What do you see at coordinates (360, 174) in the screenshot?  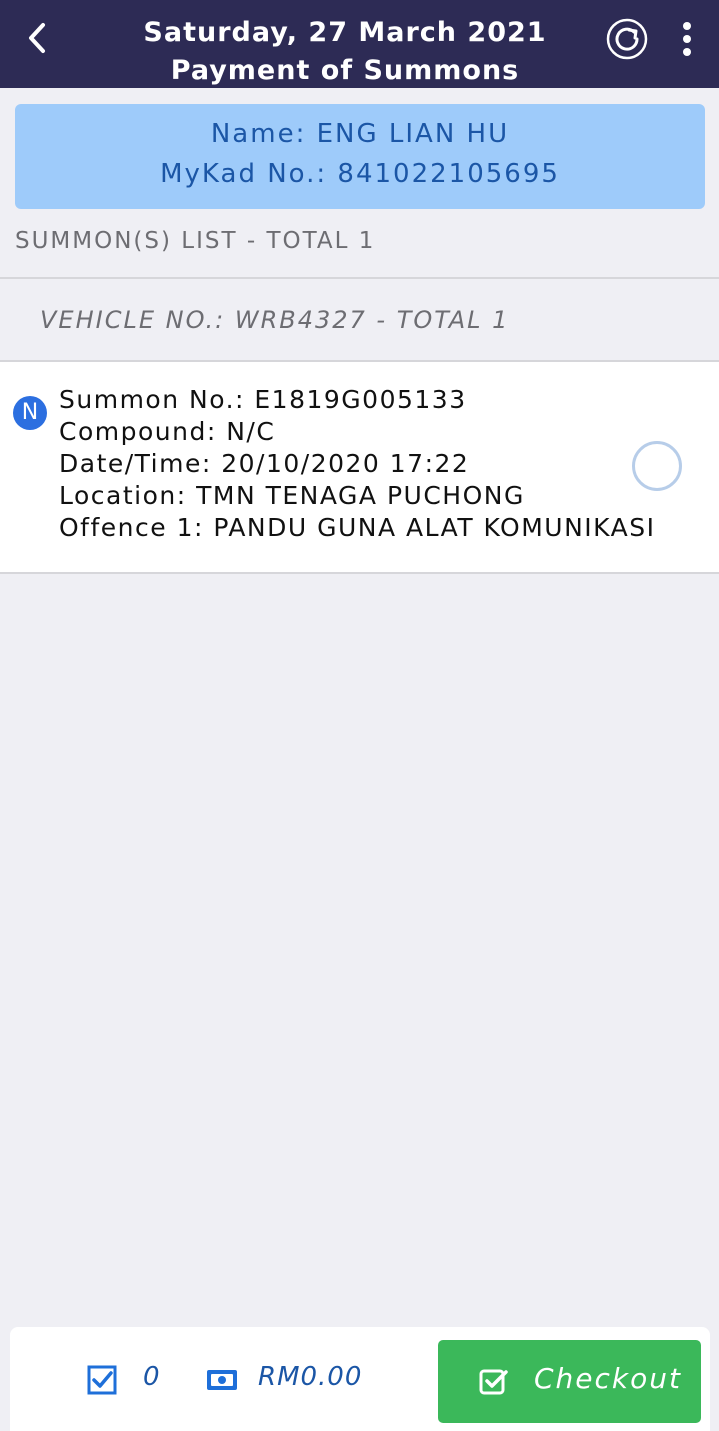 I see `profile-mykad: MyKad No.: 841022105695` at bounding box center [360, 174].